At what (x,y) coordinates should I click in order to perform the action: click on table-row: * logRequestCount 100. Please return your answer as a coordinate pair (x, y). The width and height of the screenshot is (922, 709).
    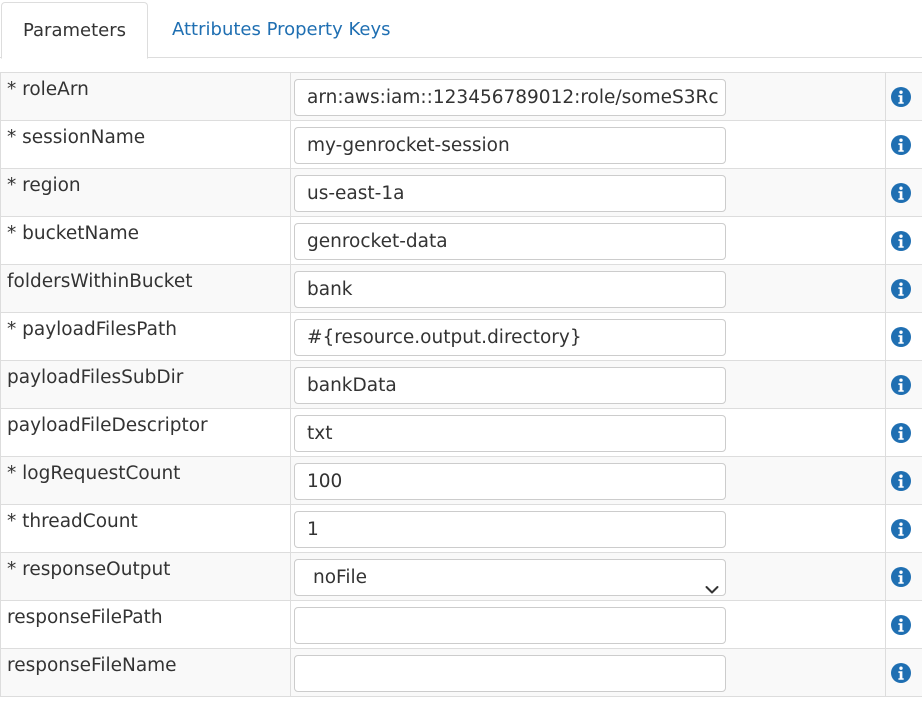
    Looking at the image, I should click on (461, 480).